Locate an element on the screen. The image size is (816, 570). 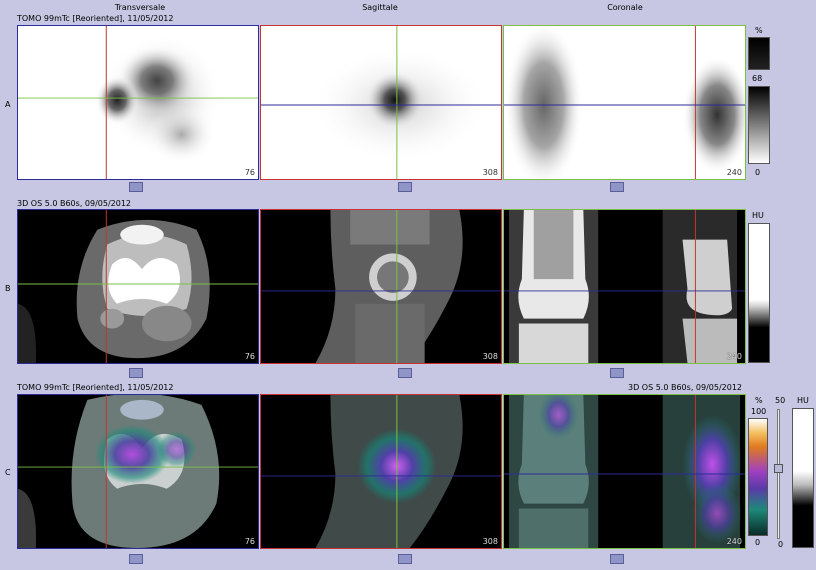
ct-sagittal-image is located at coordinates (381, 286).